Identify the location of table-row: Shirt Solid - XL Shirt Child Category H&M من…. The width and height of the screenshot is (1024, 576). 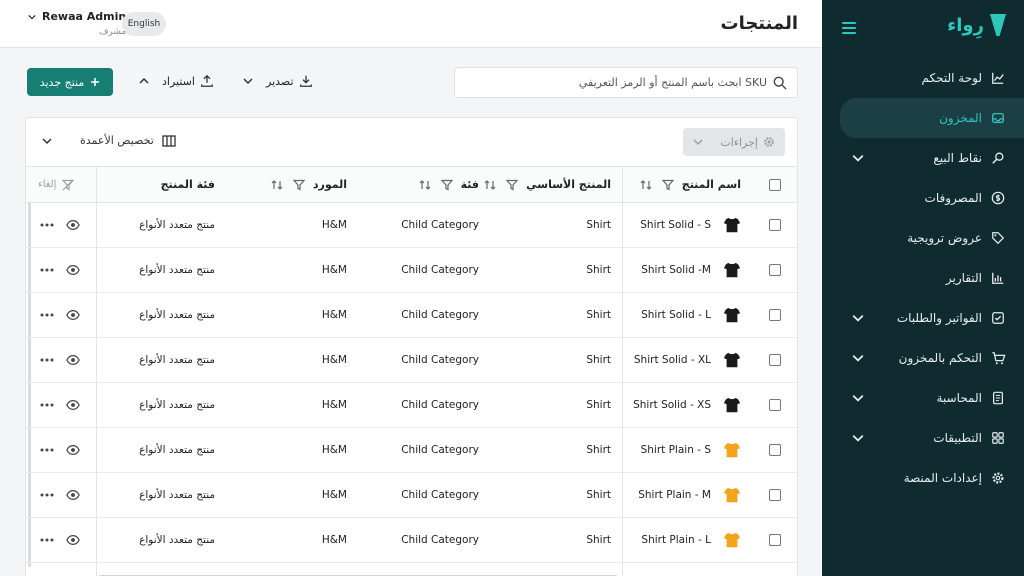
(411, 360).